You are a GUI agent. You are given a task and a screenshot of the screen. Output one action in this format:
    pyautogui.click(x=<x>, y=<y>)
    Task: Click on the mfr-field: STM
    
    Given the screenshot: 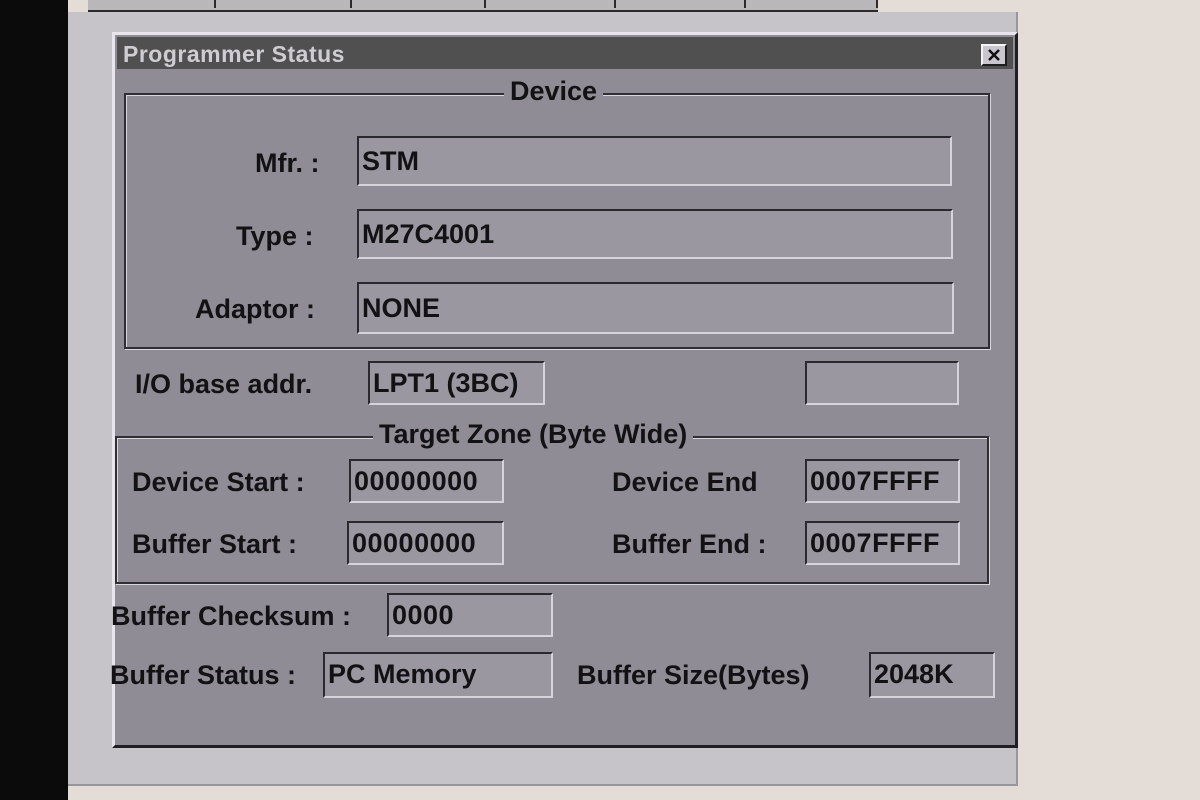 What is the action you would take?
    pyautogui.click(x=654, y=161)
    